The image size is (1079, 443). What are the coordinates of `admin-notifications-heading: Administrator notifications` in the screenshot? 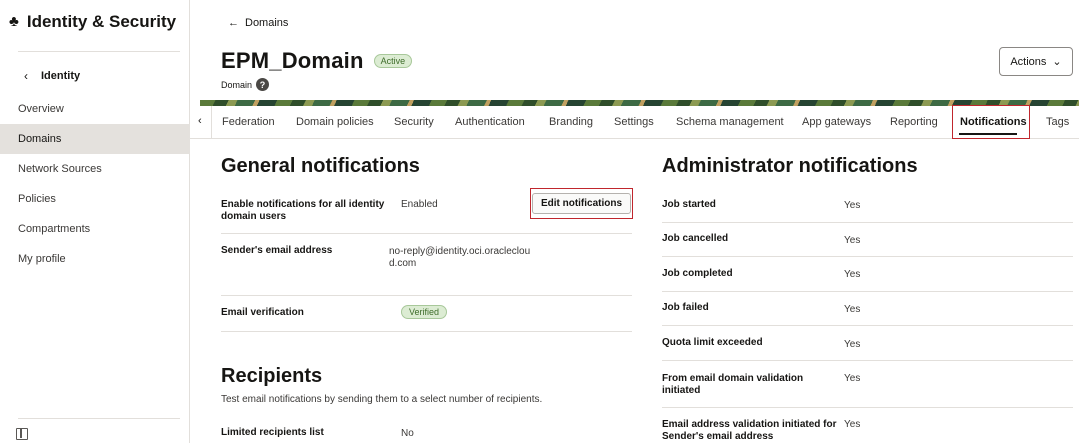 It's located at (790, 166).